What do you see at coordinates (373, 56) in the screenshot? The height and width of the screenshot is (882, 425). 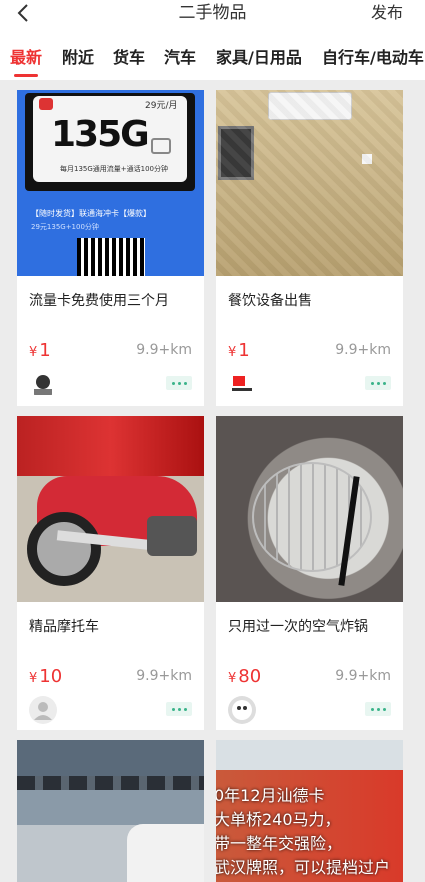 I see `tab-bikes: 自行车/电动车` at bounding box center [373, 56].